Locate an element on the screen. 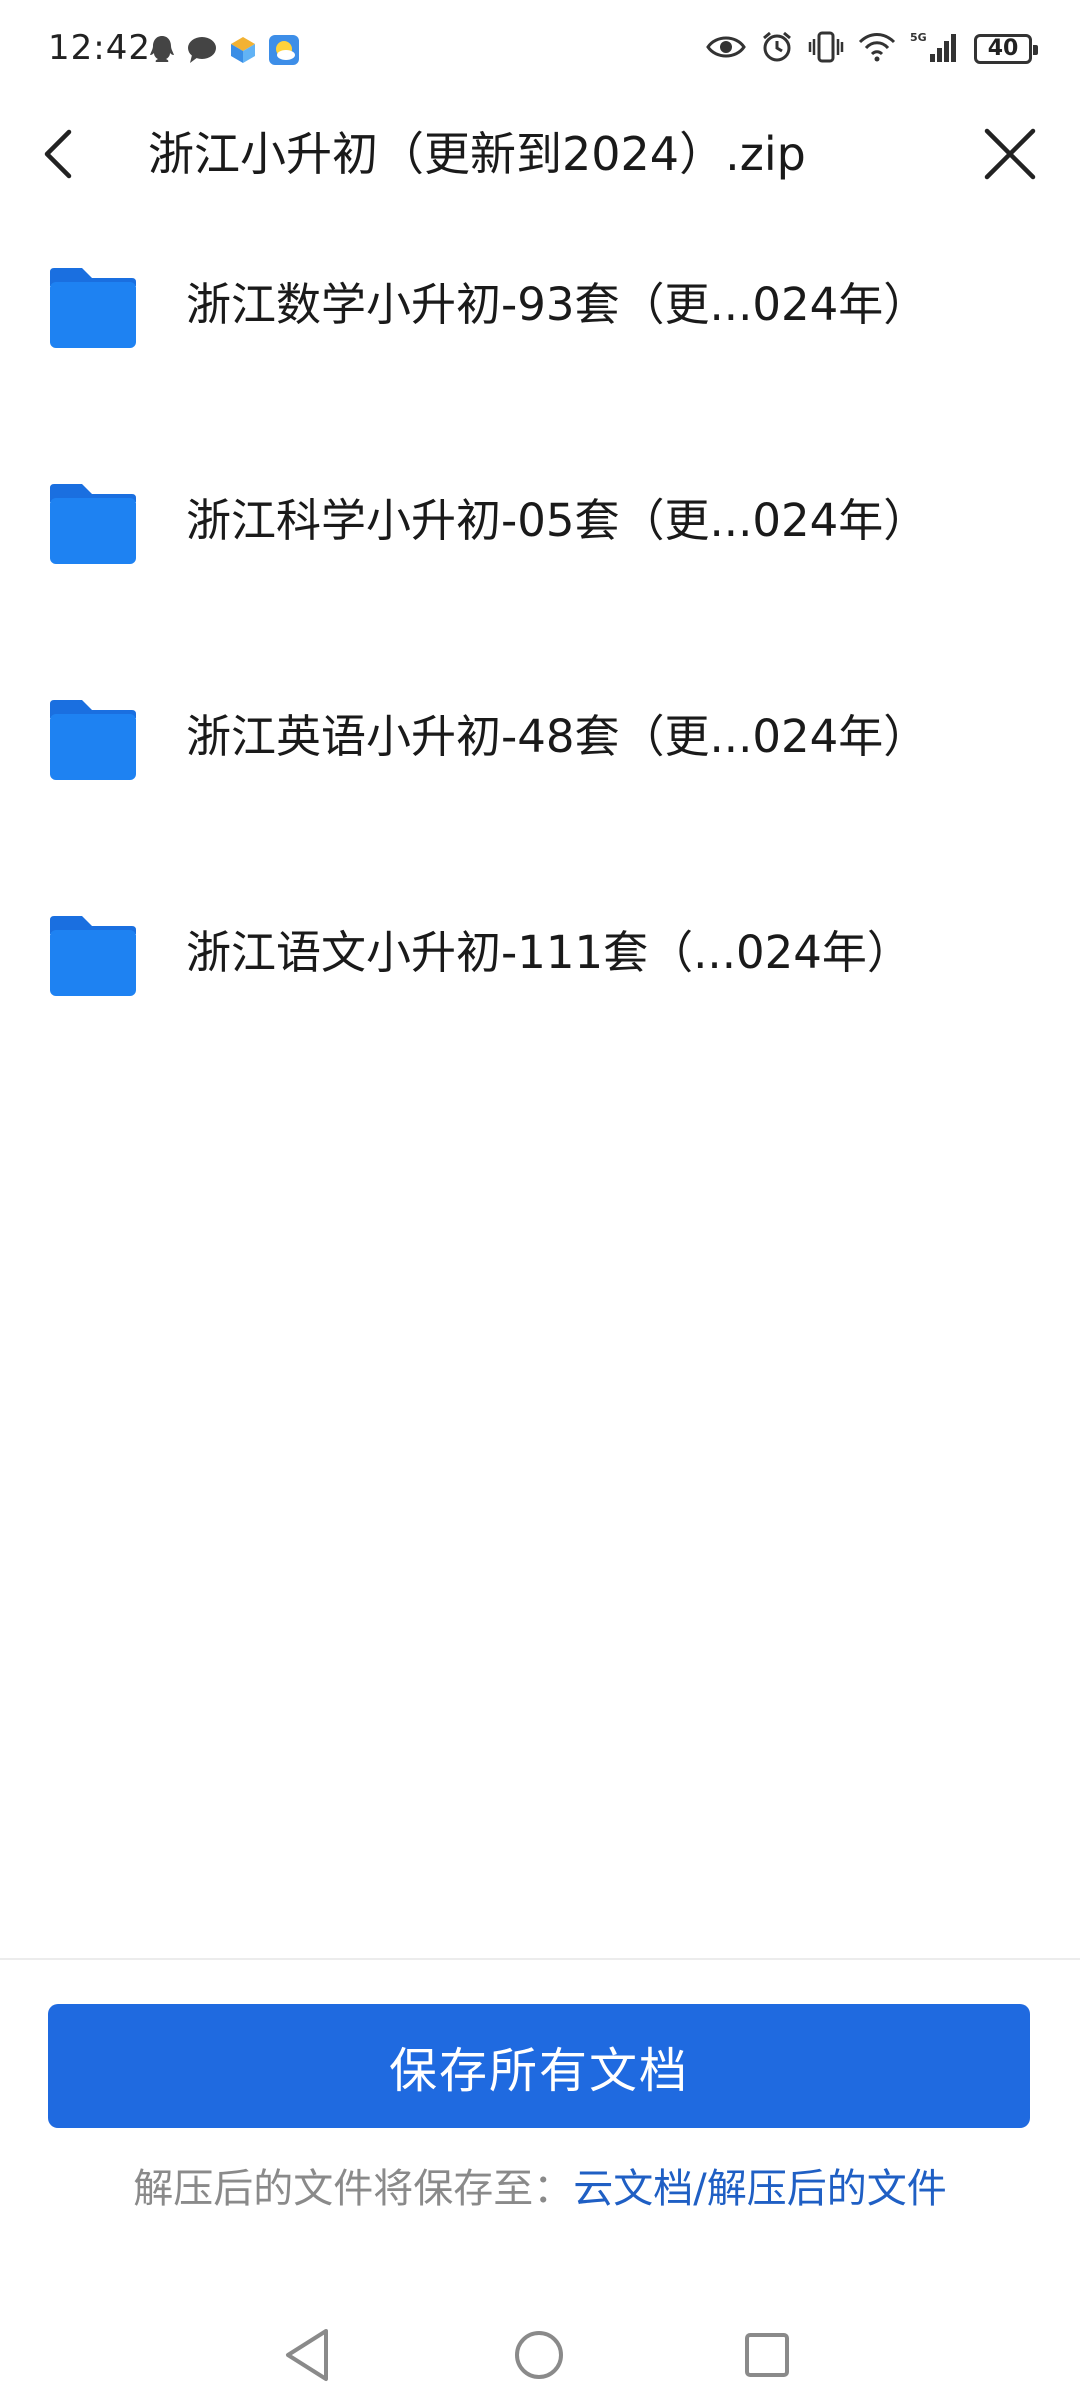 The height and width of the screenshot is (2400, 1080). alarm-icon is located at coordinates (777, 49).